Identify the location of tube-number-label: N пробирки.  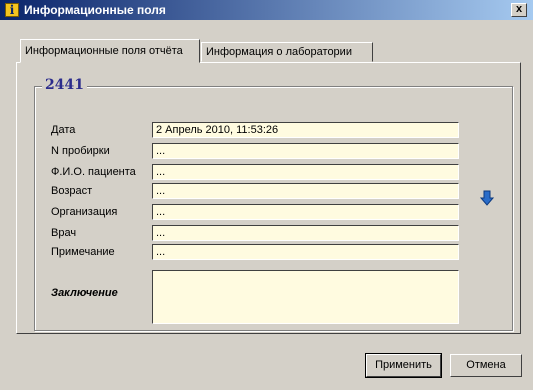
(80, 151).